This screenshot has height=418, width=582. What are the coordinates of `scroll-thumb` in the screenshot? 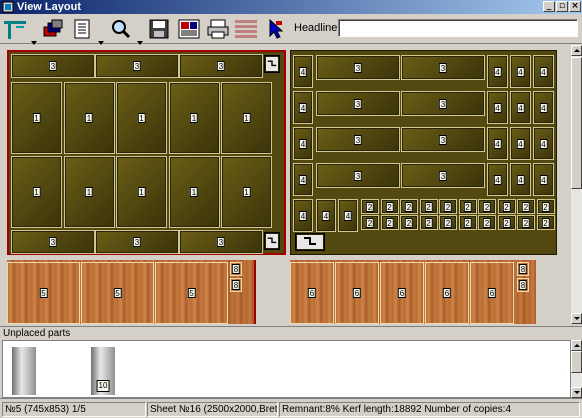 It's located at (576, 123).